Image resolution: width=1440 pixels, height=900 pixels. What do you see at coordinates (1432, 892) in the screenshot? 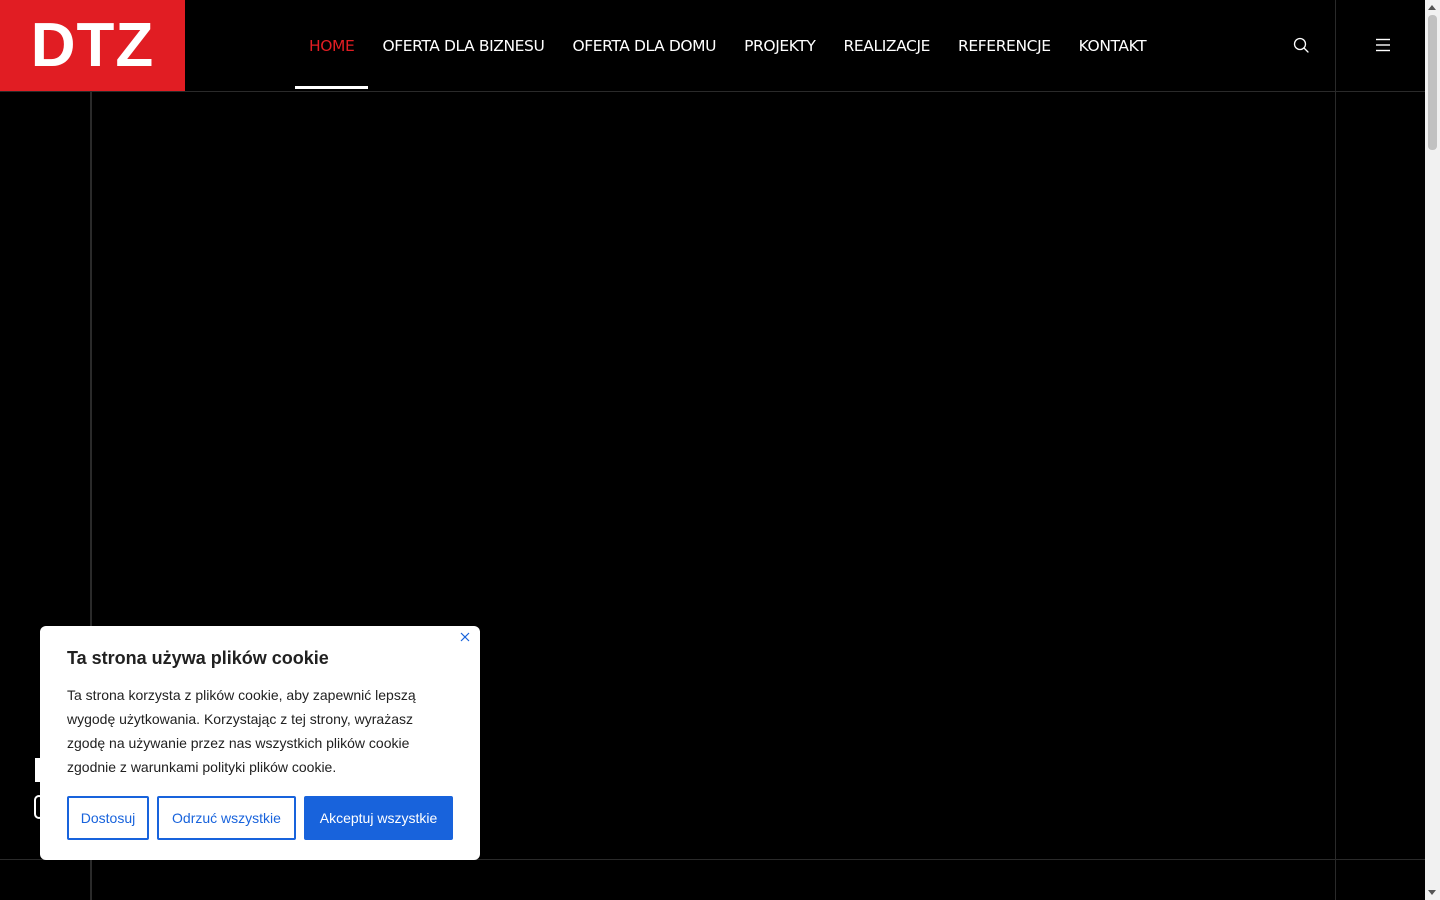
I see `scroll-down-arrow-icon` at bounding box center [1432, 892].